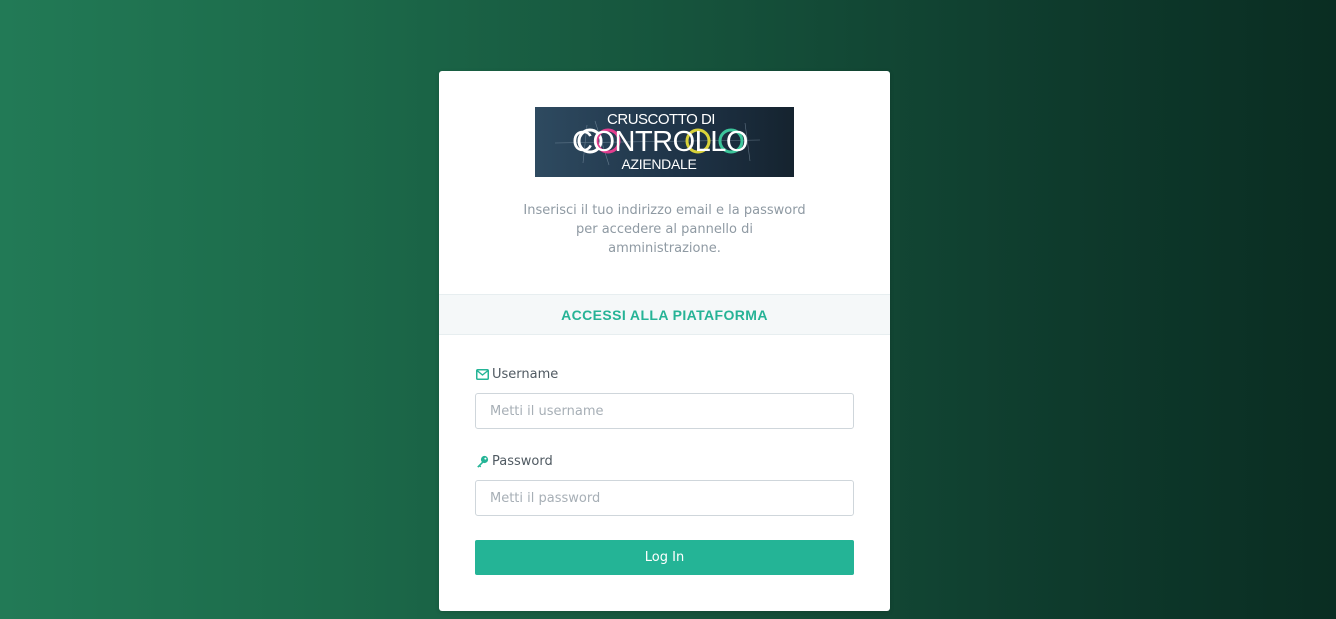  Describe the element at coordinates (664, 557) in the screenshot. I see `login-button: Log In` at that location.